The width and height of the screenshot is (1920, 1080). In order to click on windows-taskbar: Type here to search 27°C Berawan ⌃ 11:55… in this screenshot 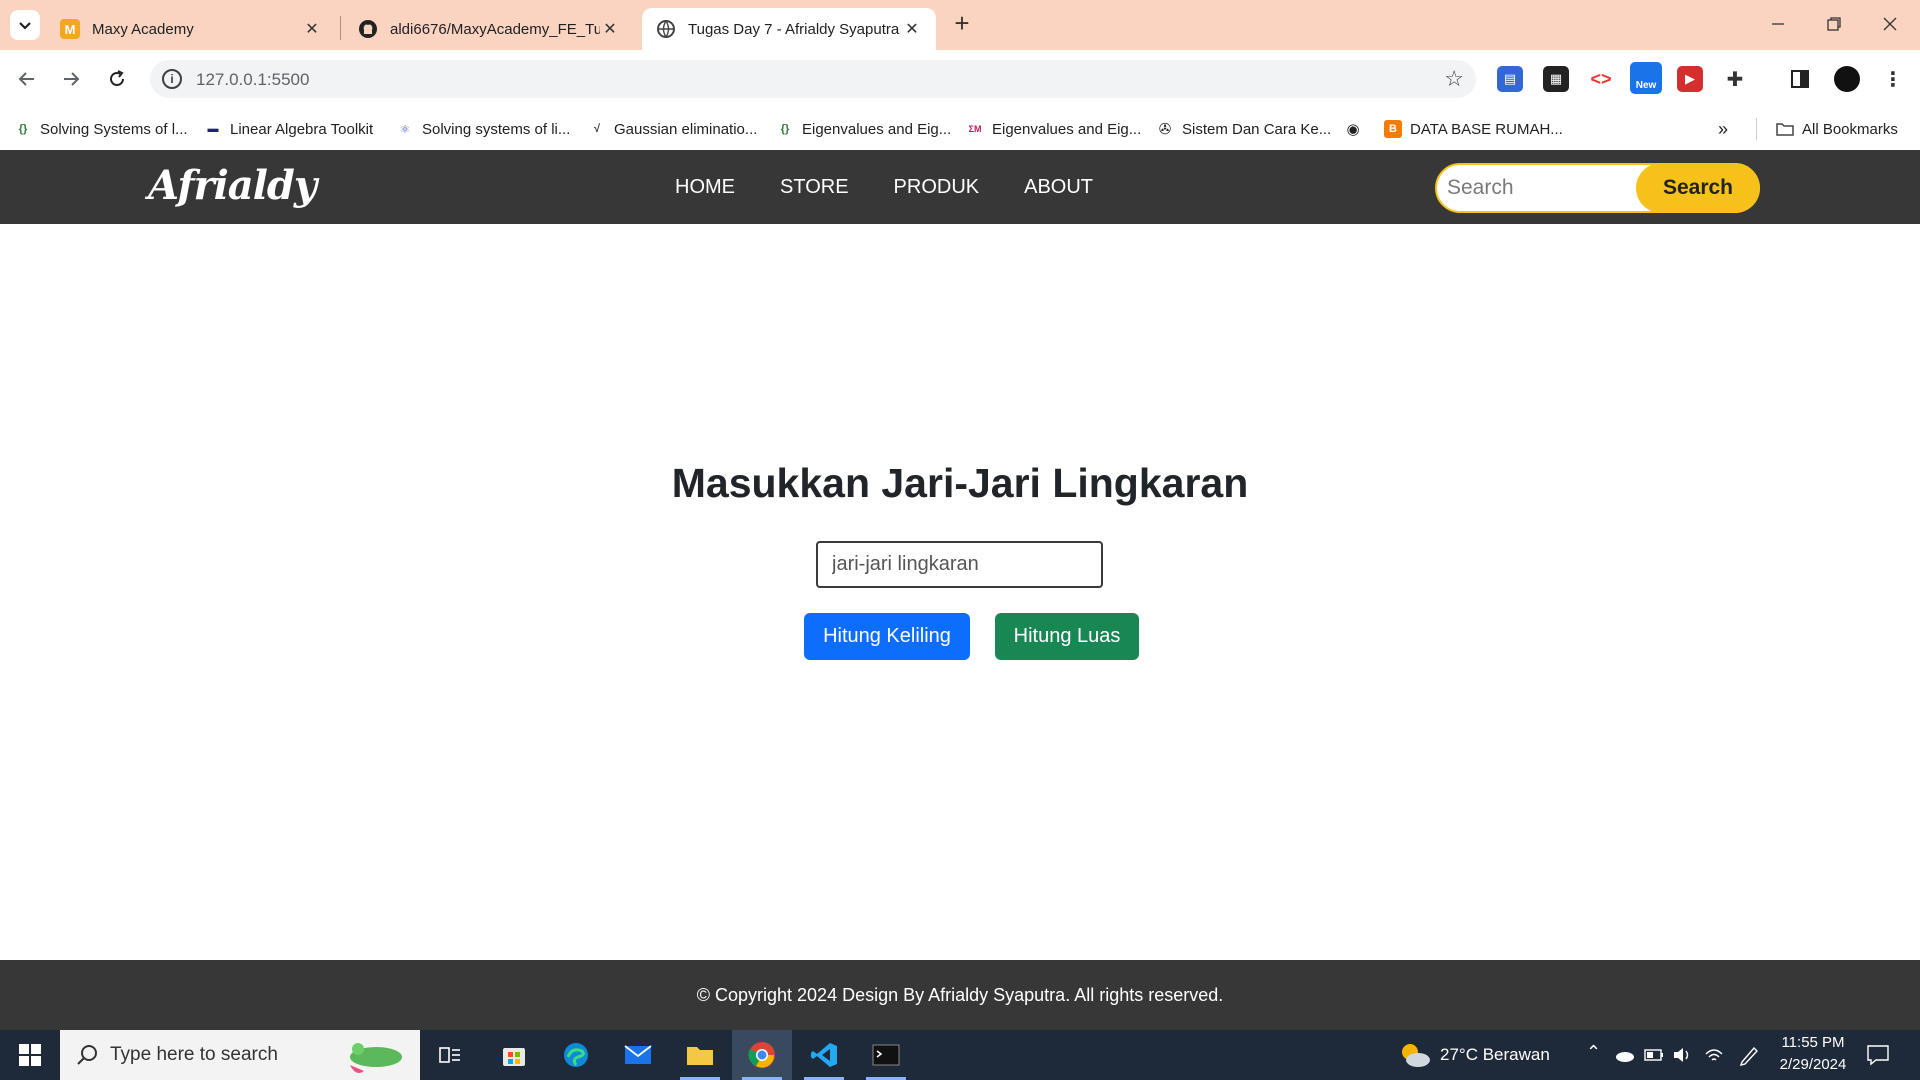, I will do `click(960, 1055)`.